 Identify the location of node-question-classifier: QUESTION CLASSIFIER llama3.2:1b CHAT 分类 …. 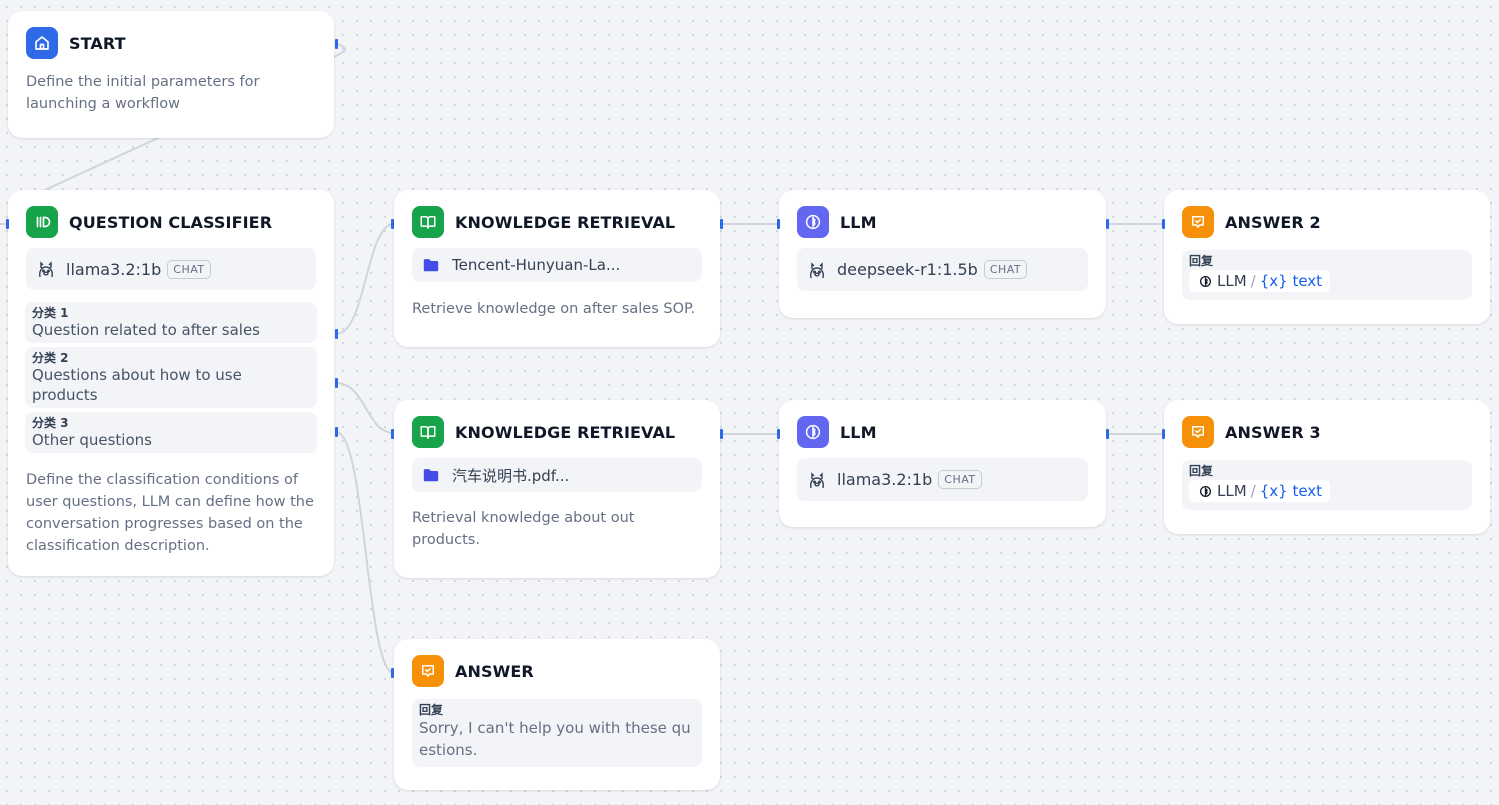
(171, 383).